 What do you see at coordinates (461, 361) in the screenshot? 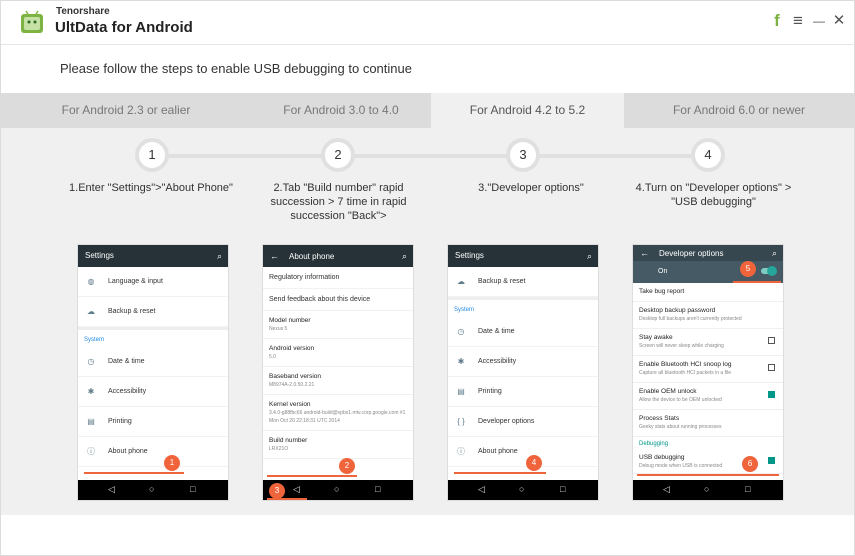
I see `accessibility-icon: ✱` at bounding box center [461, 361].